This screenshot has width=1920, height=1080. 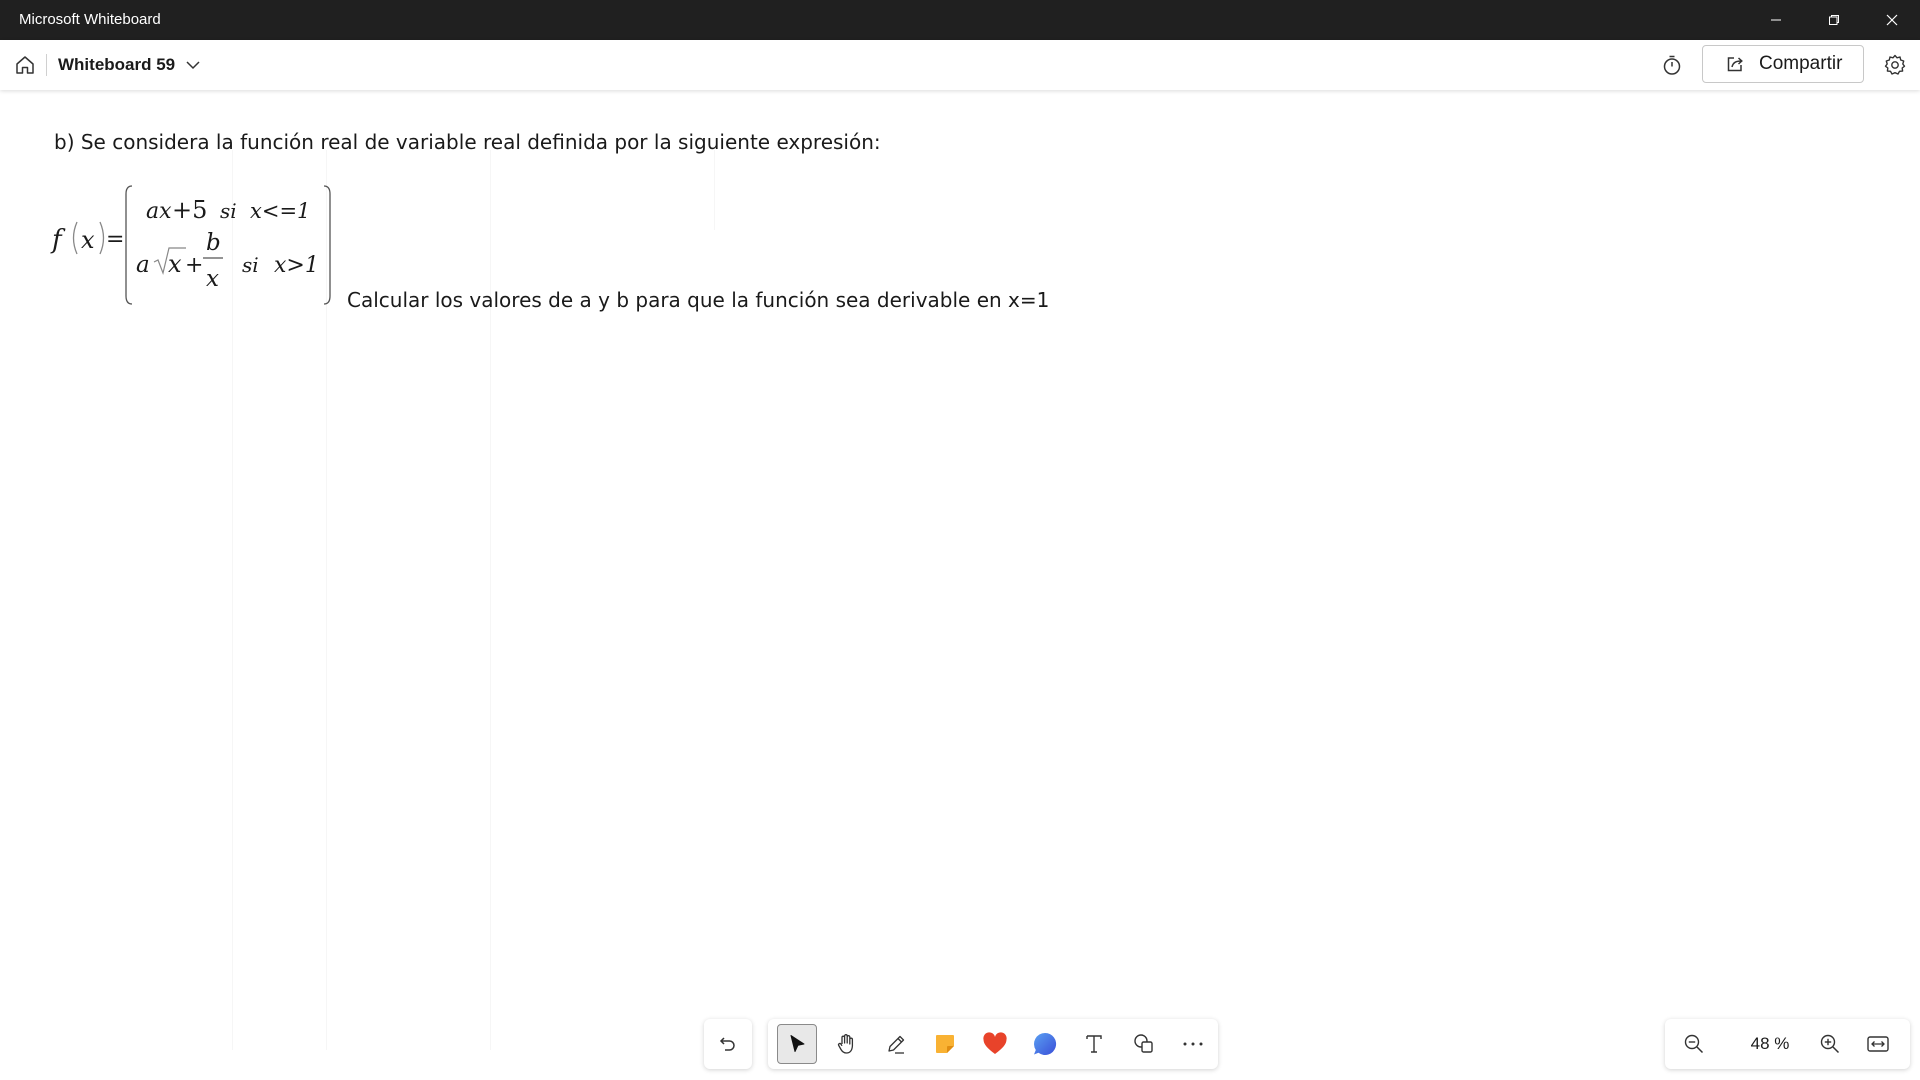 What do you see at coordinates (194, 265) in the screenshot?
I see `formula-case2-plus: +` at bounding box center [194, 265].